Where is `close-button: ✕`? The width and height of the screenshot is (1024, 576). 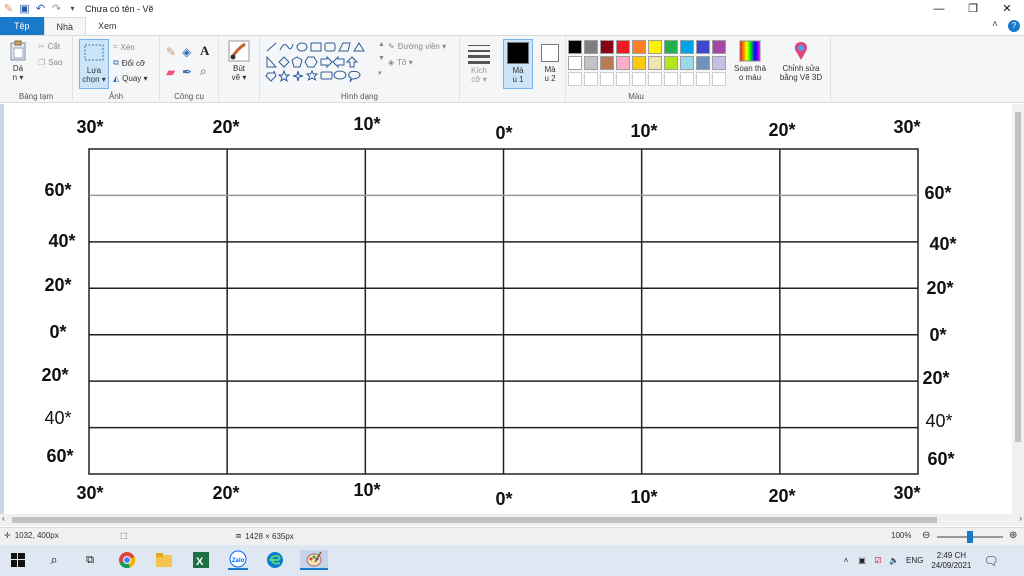 close-button: ✕ is located at coordinates (1007, 8).